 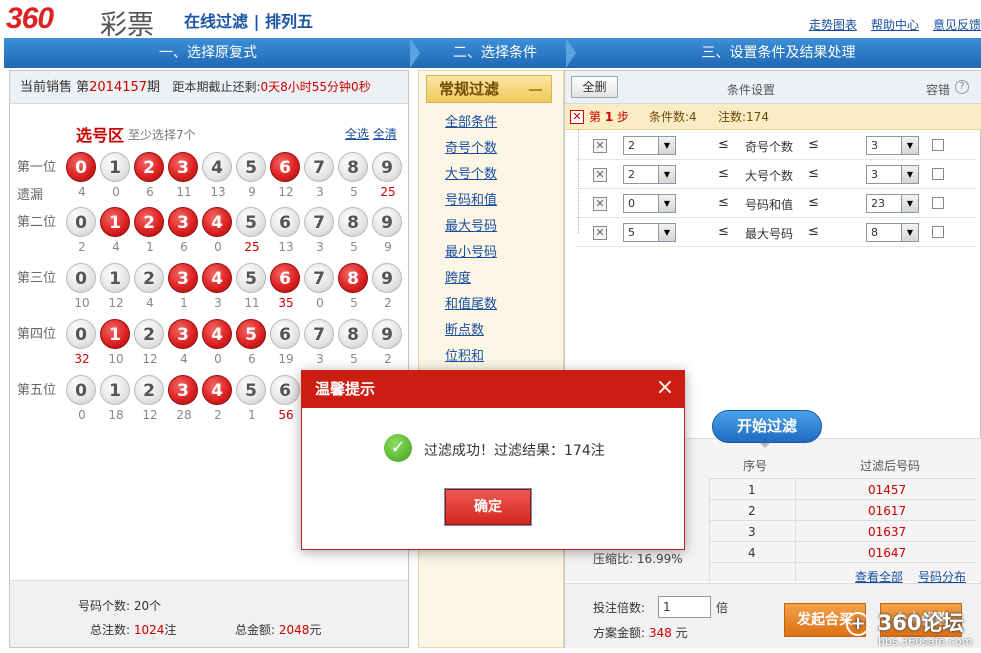 I want to click on result-number: 01617, so click(x=887, y=511).